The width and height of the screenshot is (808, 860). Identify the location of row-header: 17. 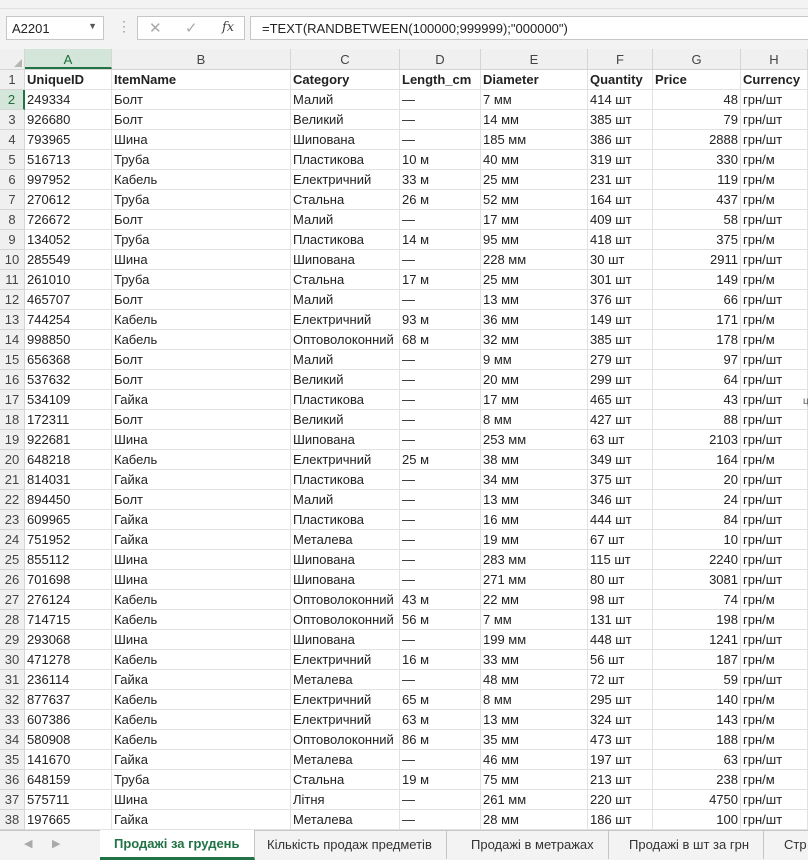
(12, 400).